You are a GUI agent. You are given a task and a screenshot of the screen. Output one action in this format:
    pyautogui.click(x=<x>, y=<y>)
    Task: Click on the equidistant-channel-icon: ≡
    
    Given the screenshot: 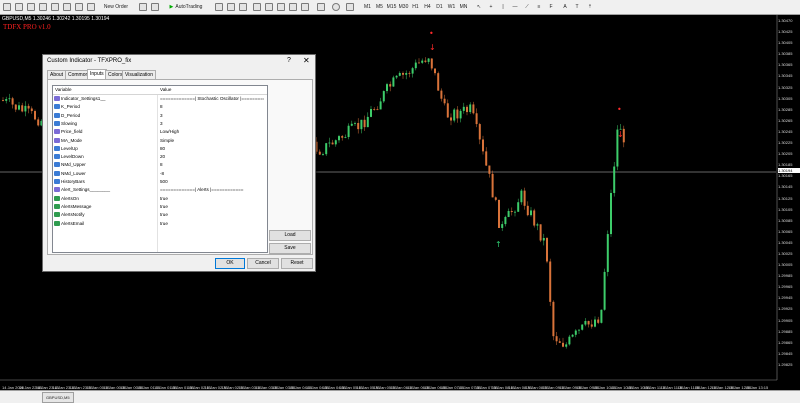 What is the action you would take?
    pyautogui.click(x=539, y=6)
    